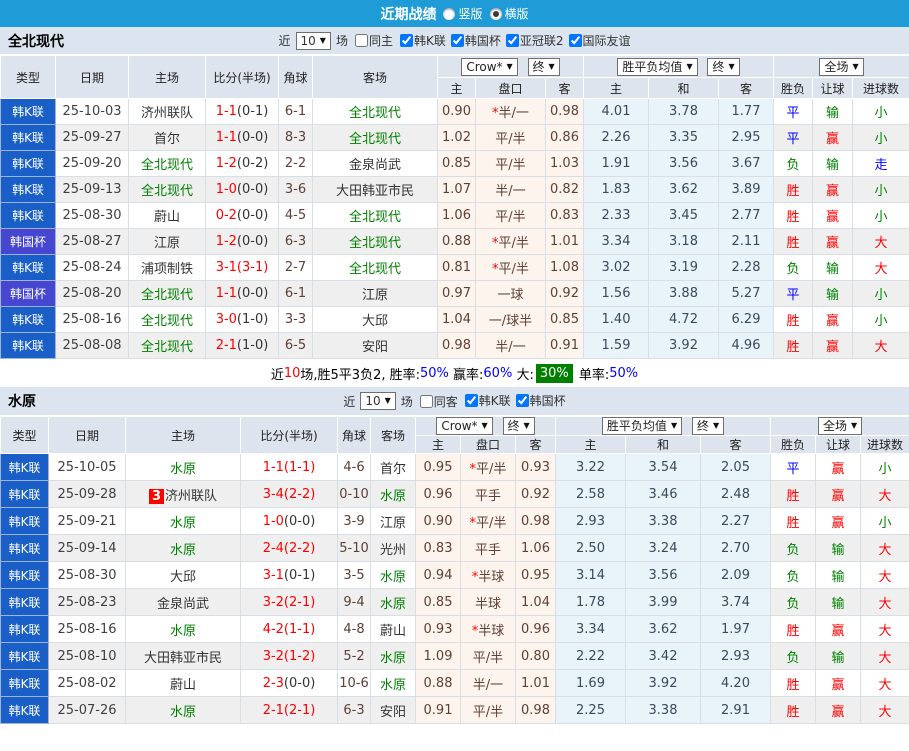  Describe the element at coordinates (683, 137) in the screenshot. I see `avg-draw-odds: 3.35` at that location.